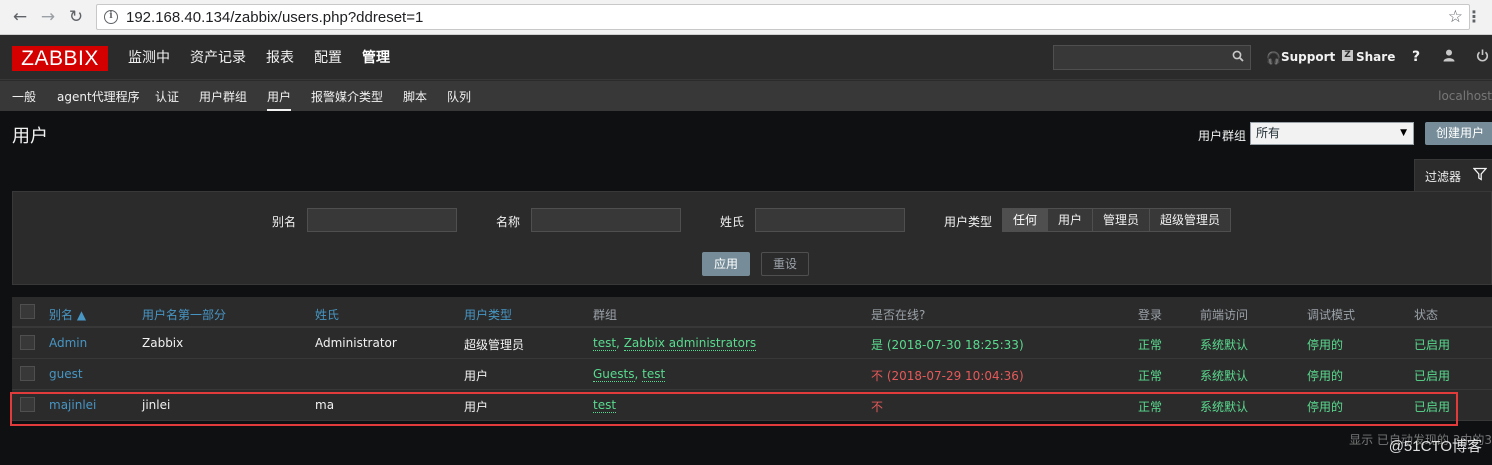 The height and width of the screenshot is (465, 1492). I want to click on logout-icon, so click(1482, 57).